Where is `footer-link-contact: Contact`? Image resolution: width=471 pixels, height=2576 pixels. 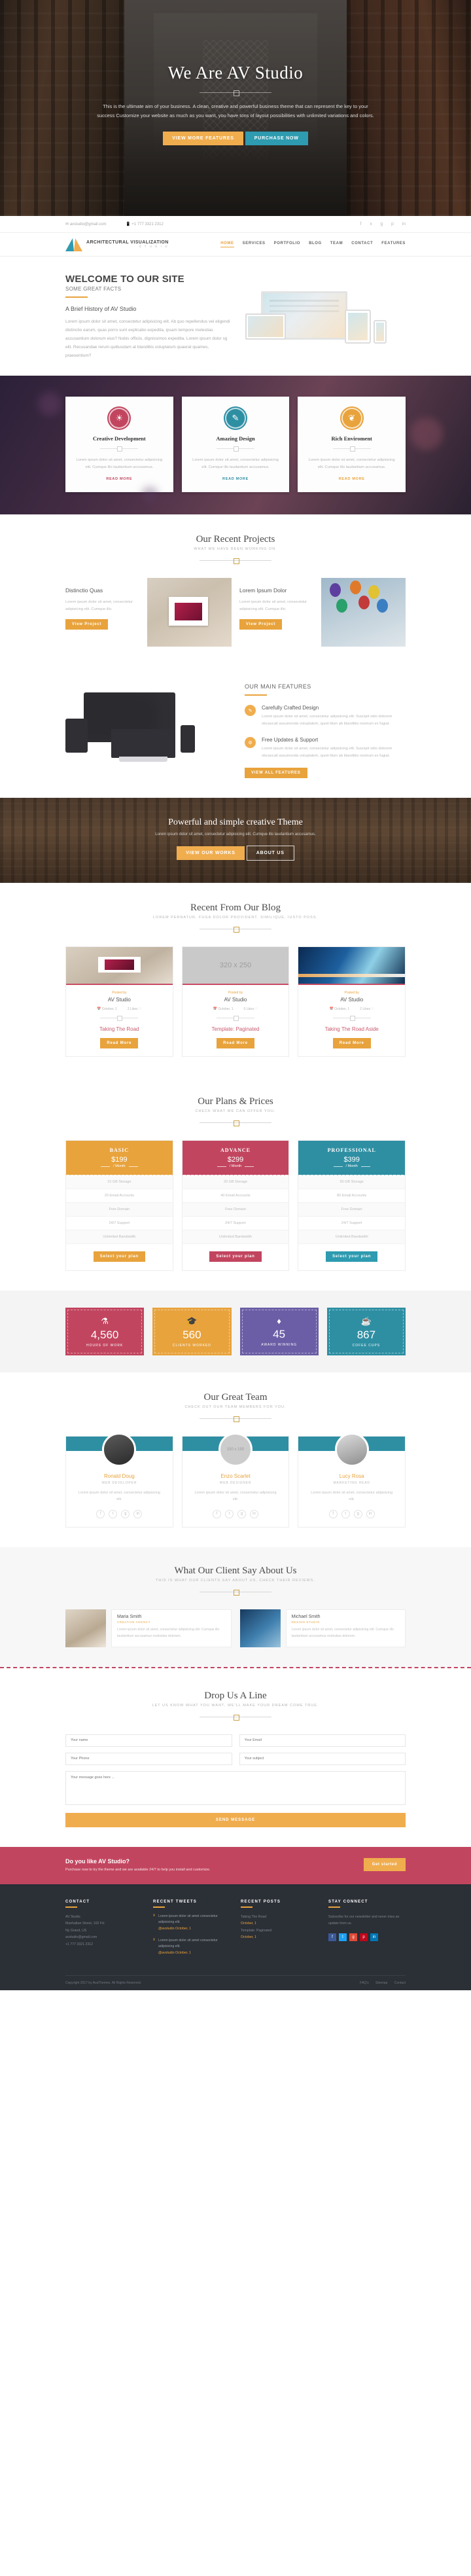 footer-link-contact: Contact is located at coordinates (400, 1983).